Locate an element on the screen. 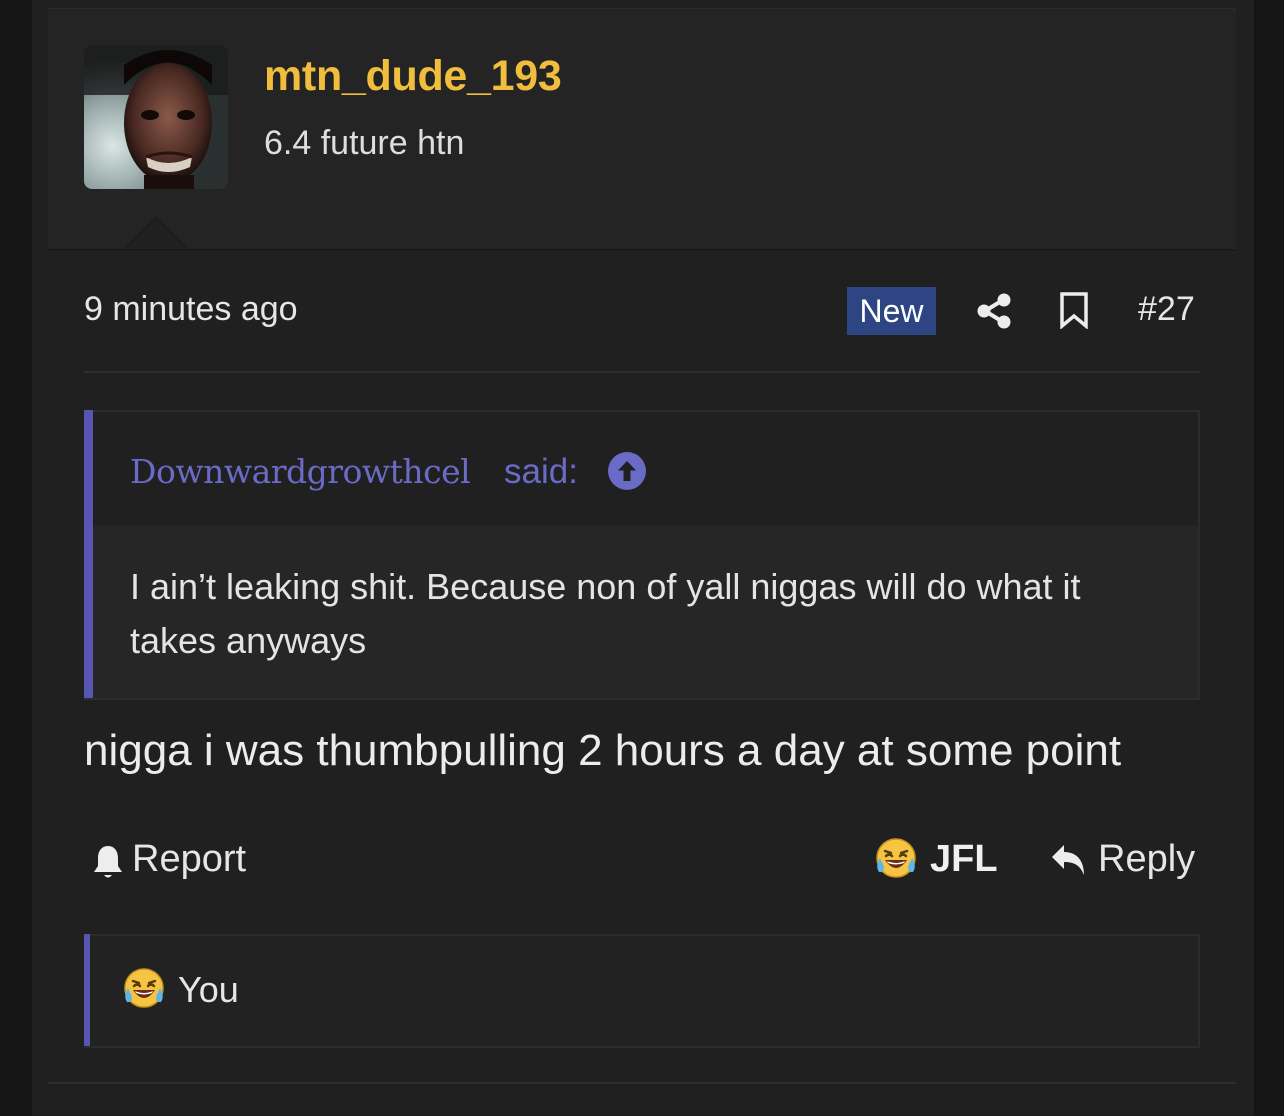  username: mtn_dude_193 is located at coordinates (413, 76).